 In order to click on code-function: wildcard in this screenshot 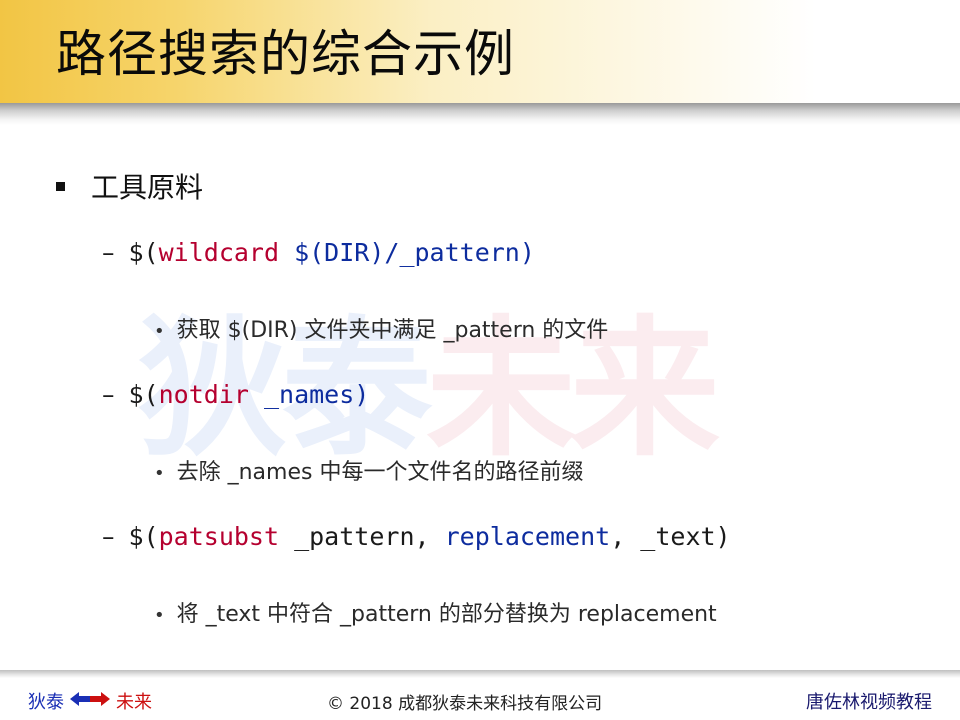, I will do `click(219, 252)`.